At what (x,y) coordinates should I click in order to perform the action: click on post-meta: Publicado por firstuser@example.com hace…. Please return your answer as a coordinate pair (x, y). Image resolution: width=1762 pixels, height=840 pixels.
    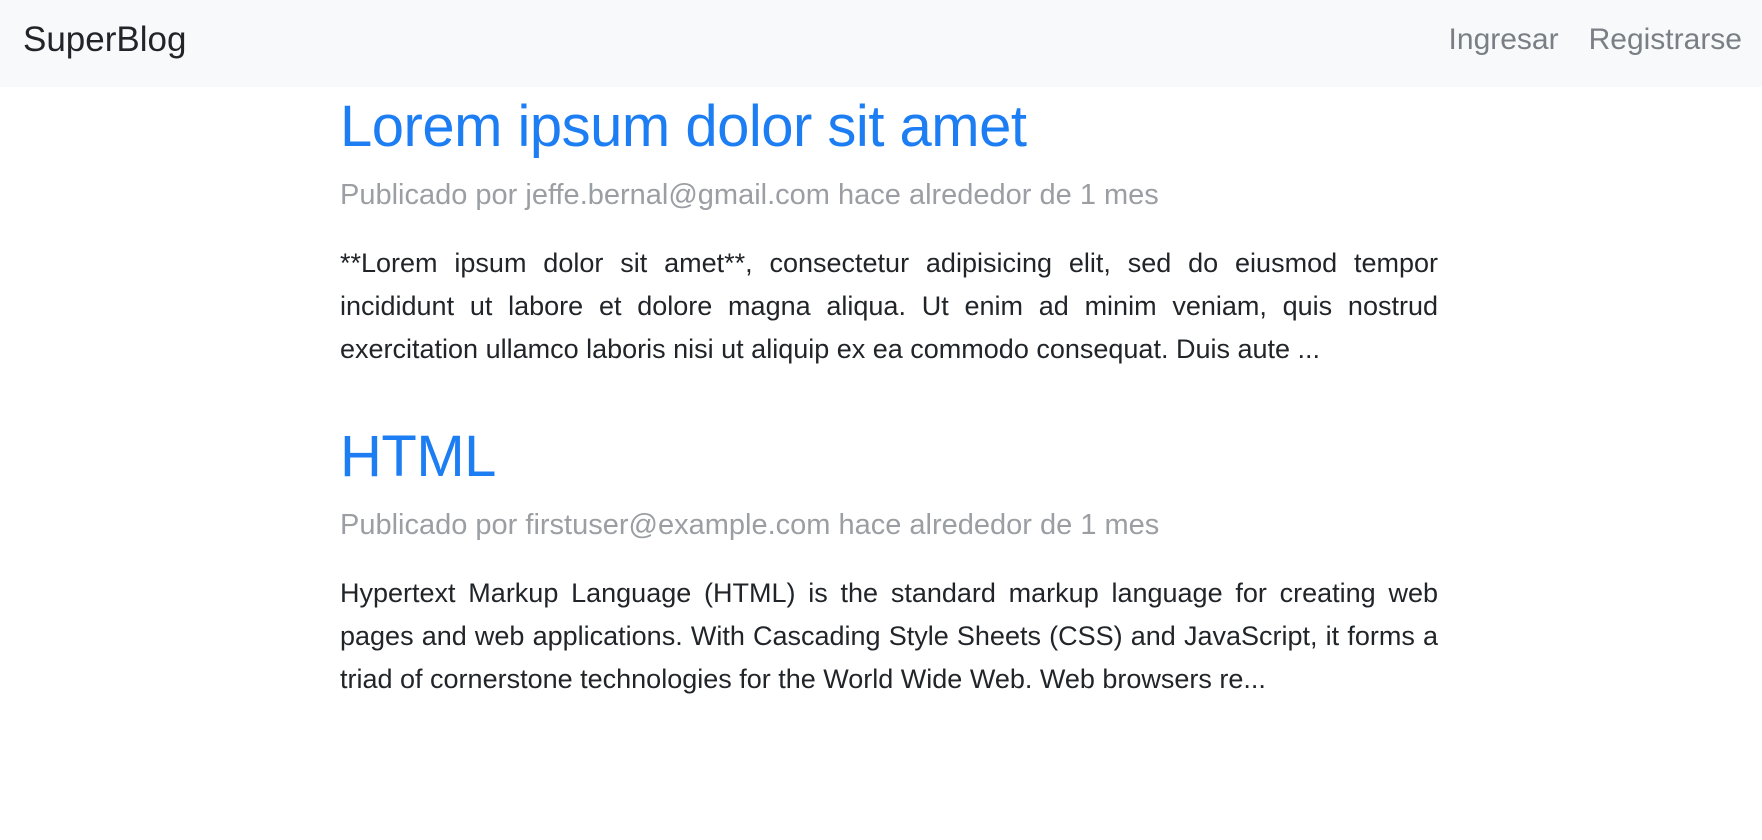
    Looking at the image, I should click on (750, 525).